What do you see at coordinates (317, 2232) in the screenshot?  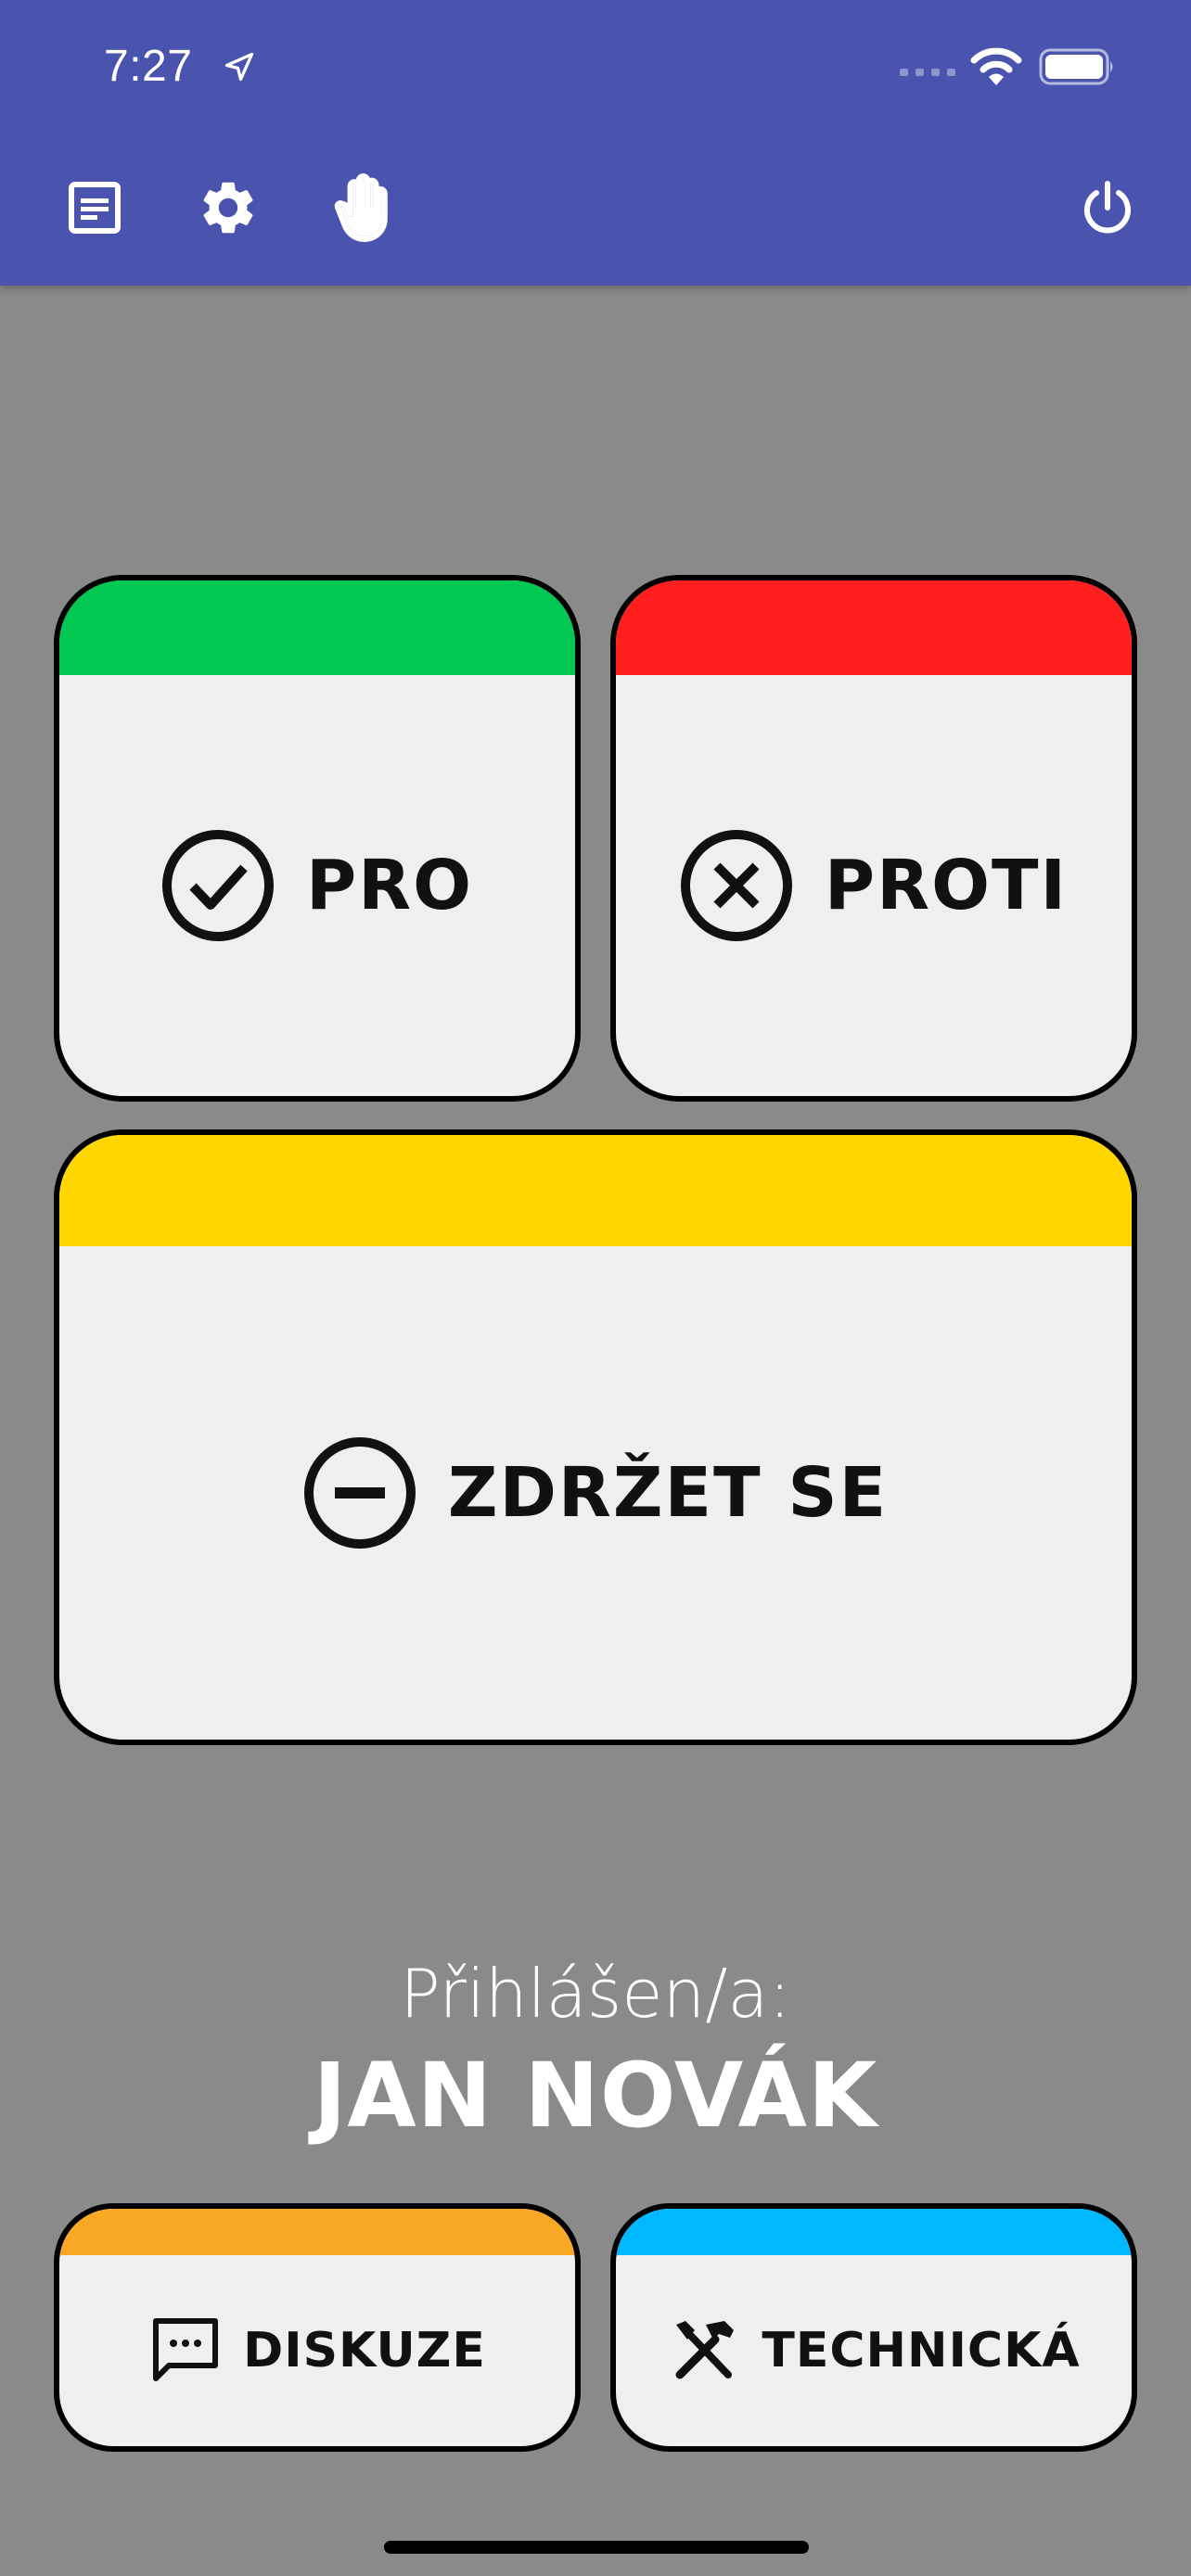 I see `request-diskuze-color-strip` at bounding box center [317, 2232].